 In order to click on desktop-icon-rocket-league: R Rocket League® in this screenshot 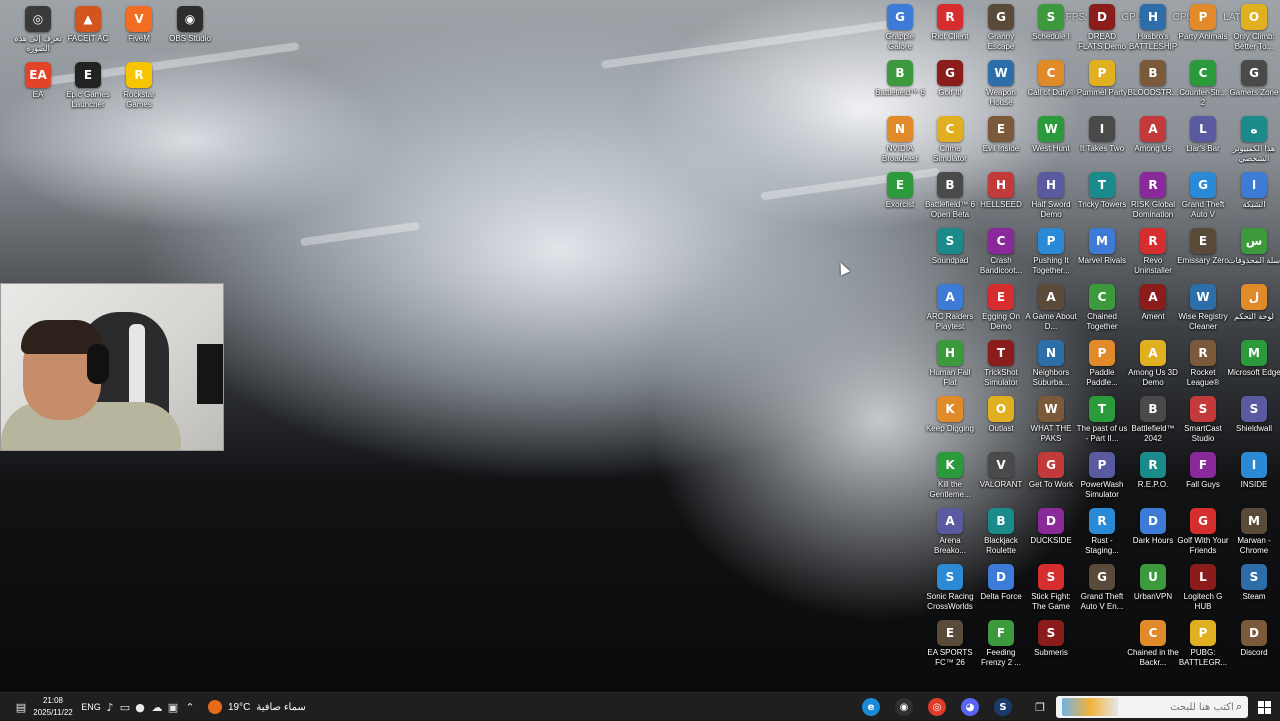, I will do `click(1203, 364)`.